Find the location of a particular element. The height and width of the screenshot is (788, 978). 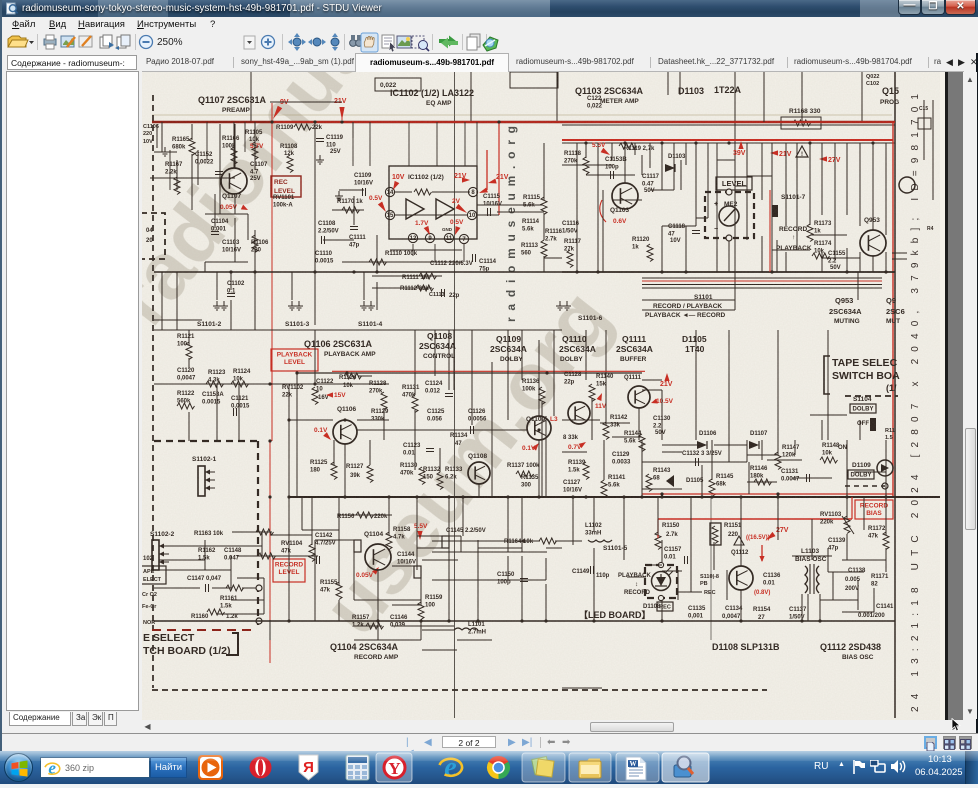

svg-text: Я is located at coordinates (308, 767).